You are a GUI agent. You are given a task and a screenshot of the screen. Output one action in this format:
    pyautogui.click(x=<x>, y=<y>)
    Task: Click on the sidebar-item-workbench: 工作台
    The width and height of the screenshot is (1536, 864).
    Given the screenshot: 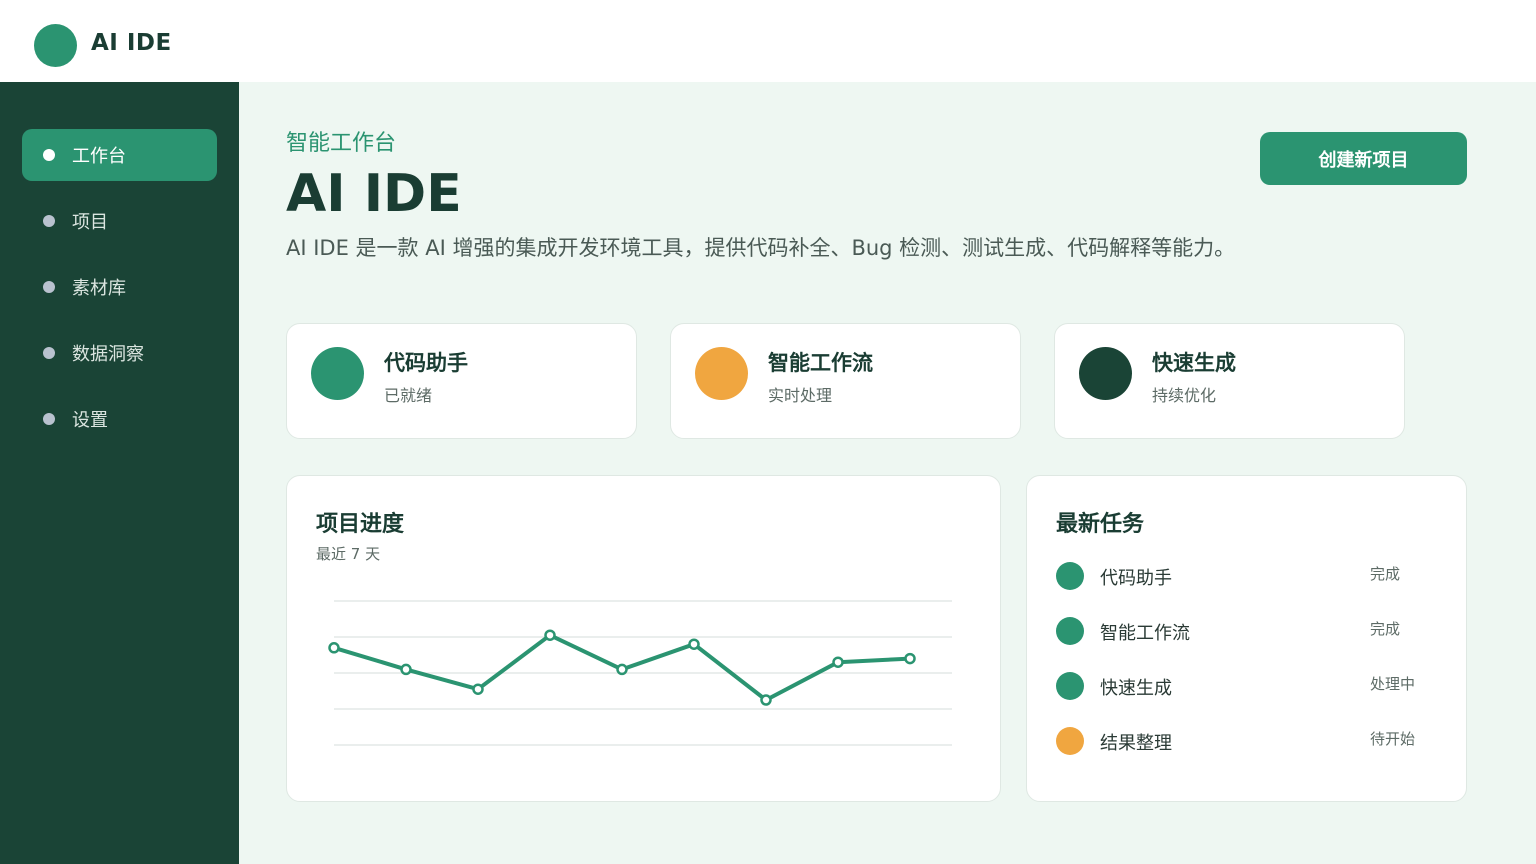 What is the action you would take?
    pyautogui.click(x=119, y=155)
    